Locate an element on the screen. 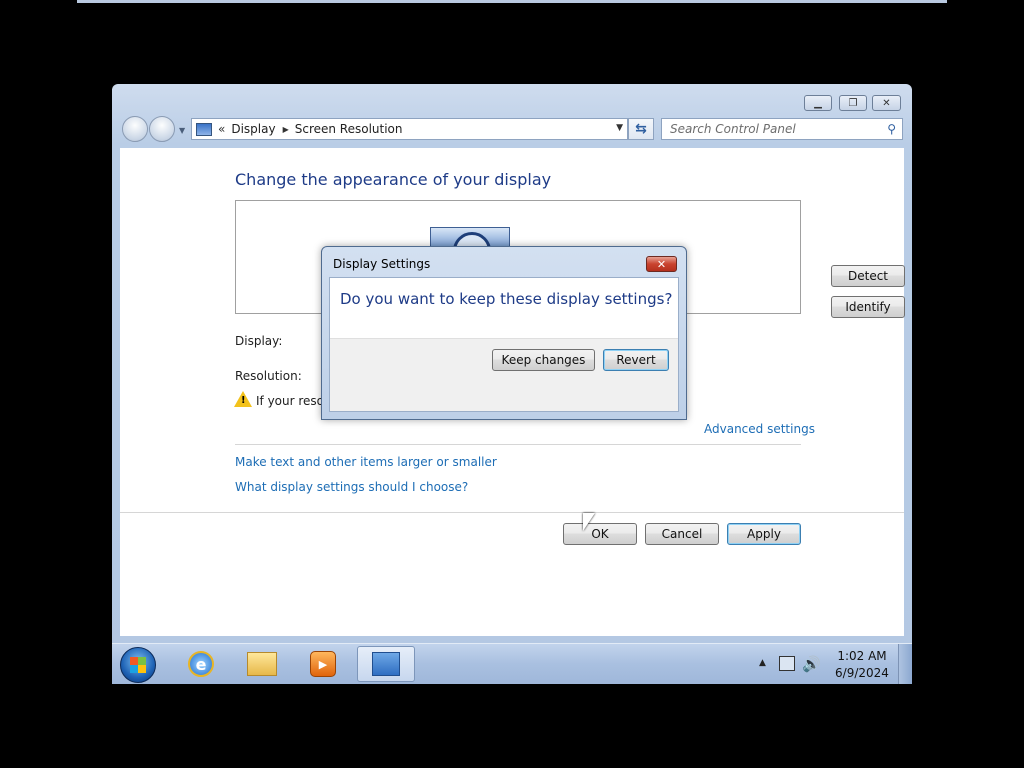 This screenshot has height=768, width=1024. which-settings-link: What display settings should I choose? is located at coordinates (351, 487).